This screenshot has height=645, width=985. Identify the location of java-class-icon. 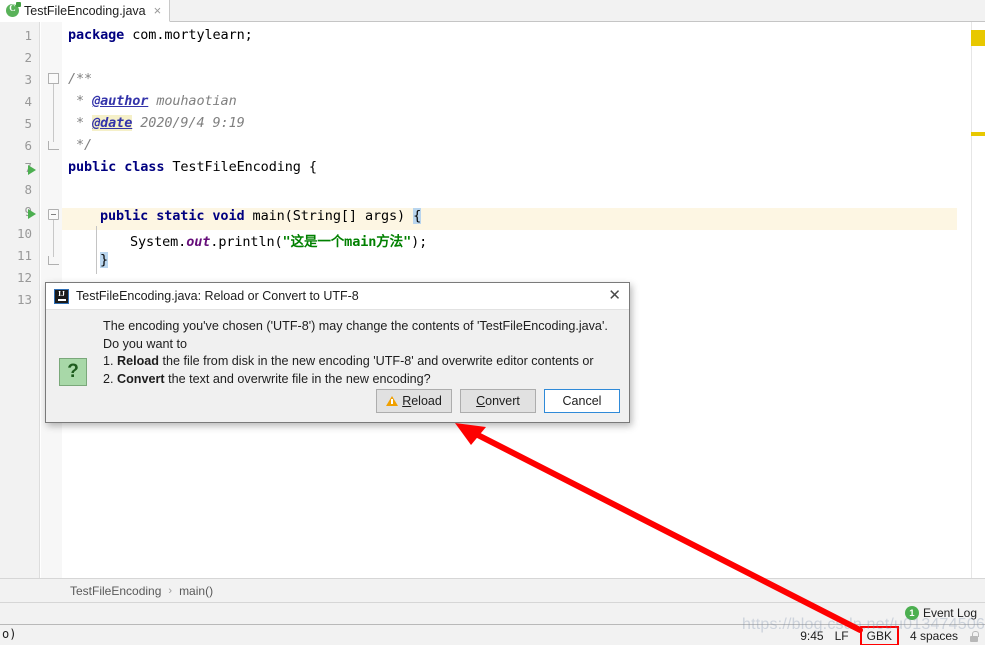
(13, 9).